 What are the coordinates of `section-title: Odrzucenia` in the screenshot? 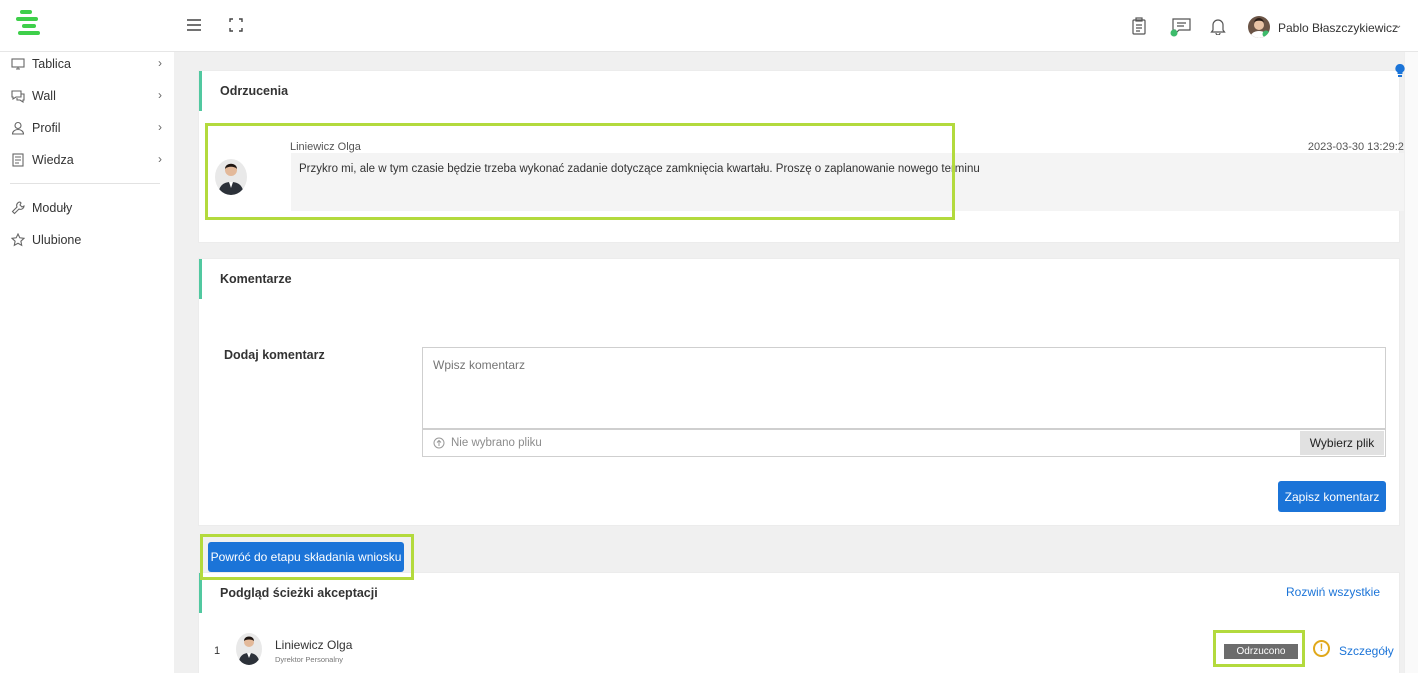 It's located at (799, 91).